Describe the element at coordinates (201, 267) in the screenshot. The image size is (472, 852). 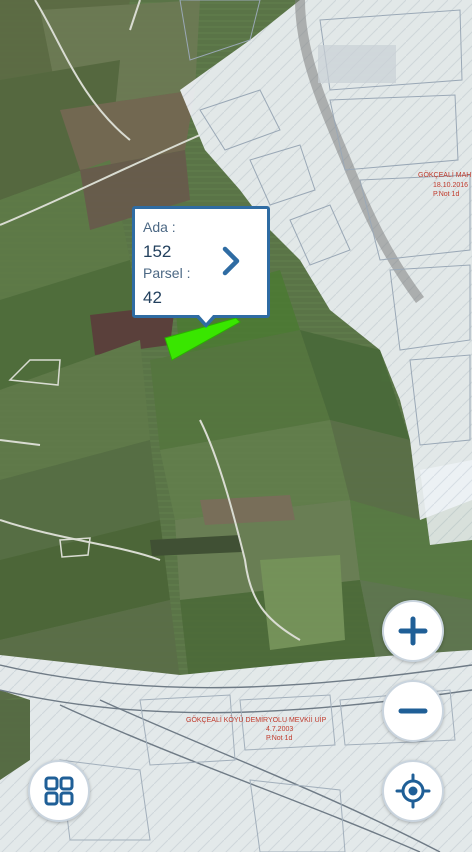
I see `parcel-info-popup: Ada : 152 Parsel : 42` at that location.